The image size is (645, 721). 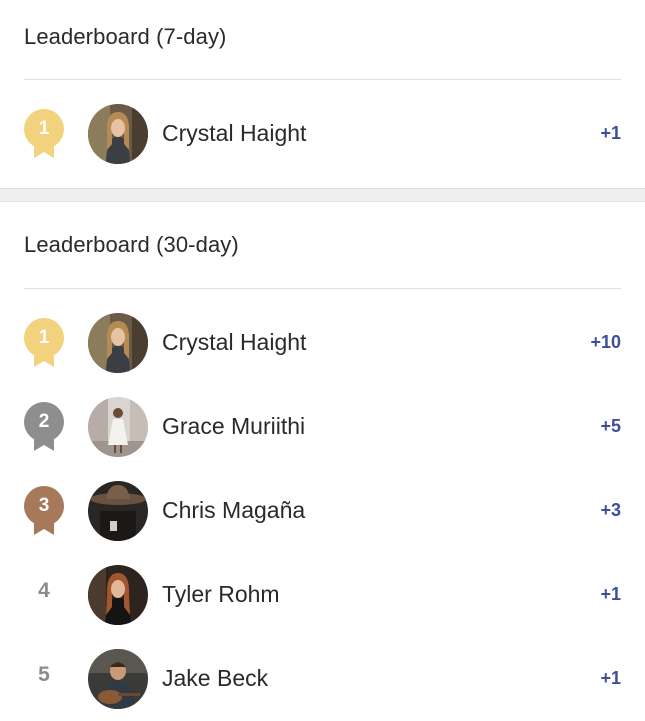 What do you see at coordinates (322, 195) in the screenshot?
I see `section-separator` at bounding box center [322, 195].